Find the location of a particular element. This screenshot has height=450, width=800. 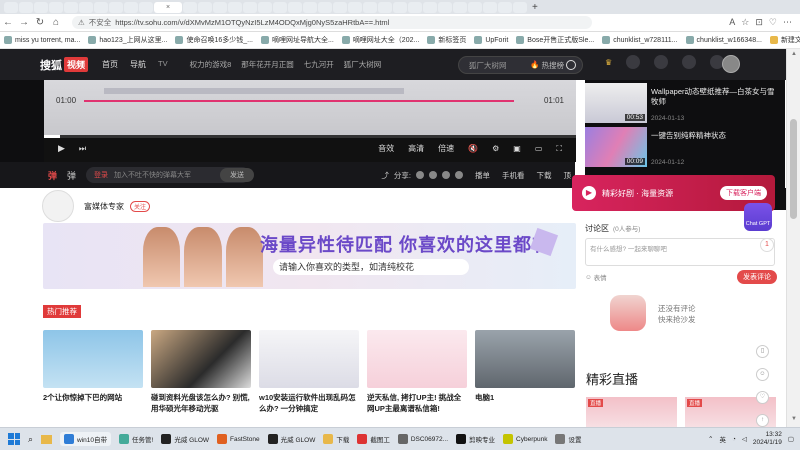

new-tab-icon: + is located at coordinates (535, 7).